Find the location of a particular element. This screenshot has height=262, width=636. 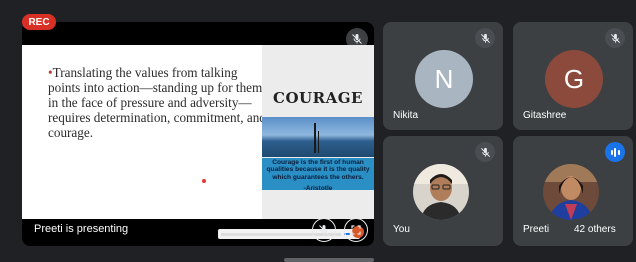

participant-tile-gitashree: G Gitashree is located at coordinates (573, 76).